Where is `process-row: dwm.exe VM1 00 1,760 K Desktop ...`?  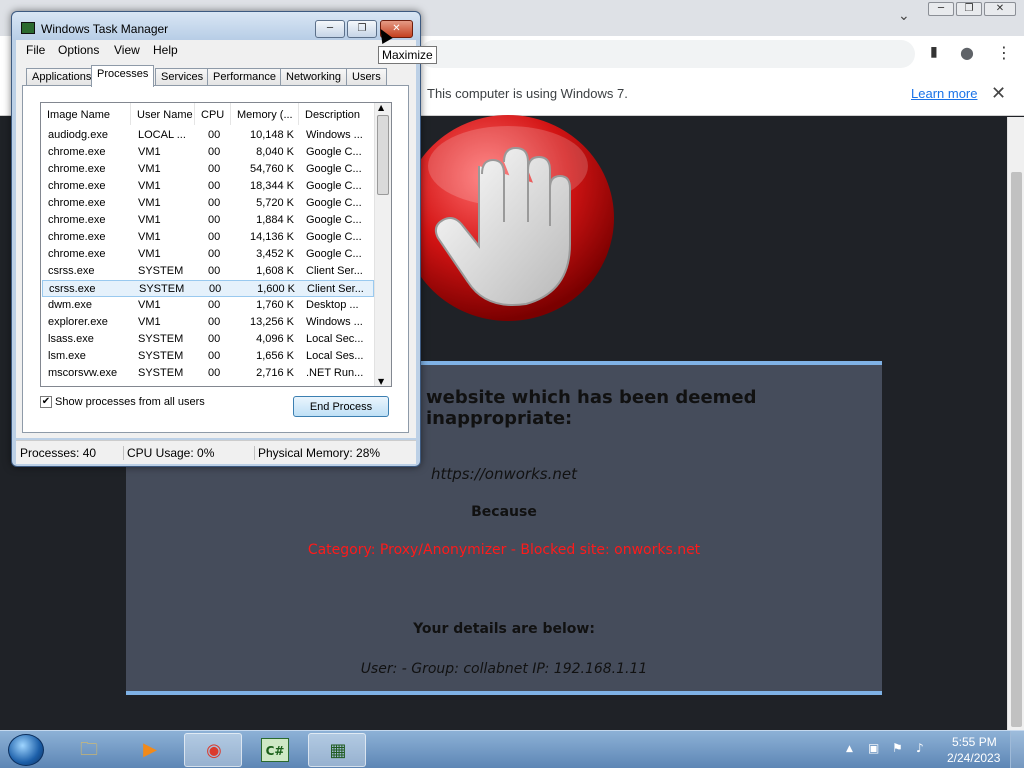 process-row: dwm.exe VM1 00 1,760 K Desktop ... is located at coordinates (208, 305).